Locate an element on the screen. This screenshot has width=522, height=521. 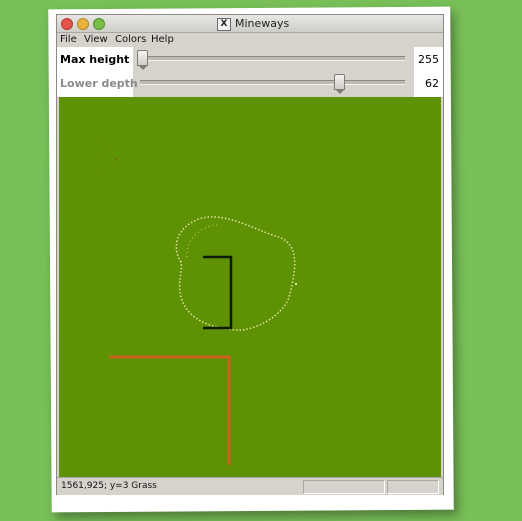
close-window-button is located at coordinates (67, 24).